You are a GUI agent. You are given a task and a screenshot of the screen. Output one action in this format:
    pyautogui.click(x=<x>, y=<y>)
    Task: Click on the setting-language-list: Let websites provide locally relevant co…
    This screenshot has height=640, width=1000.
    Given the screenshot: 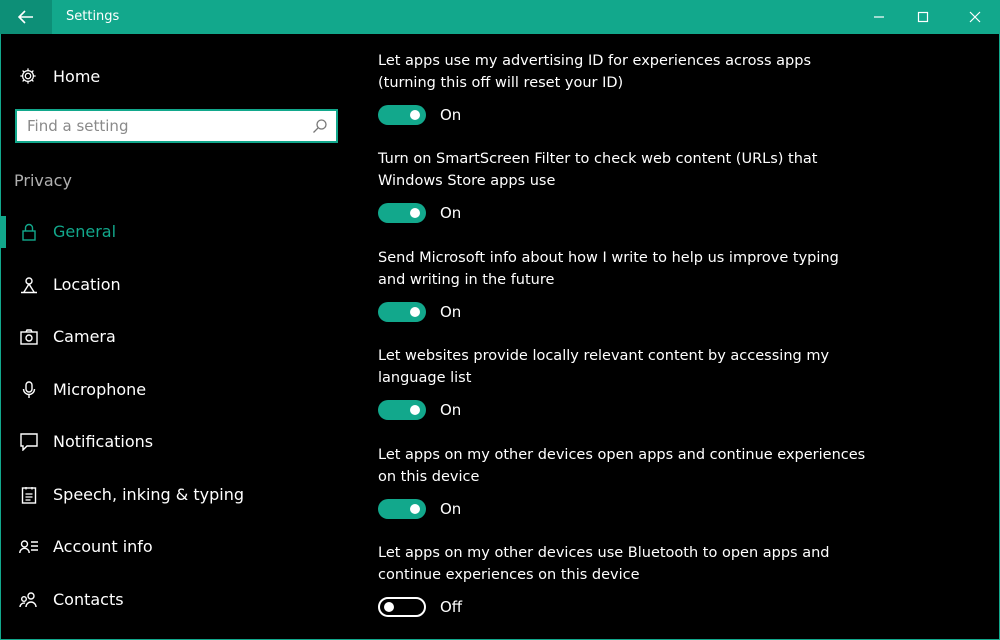 What is the action you would take?
    pyautogui.click(x=678, y=382)
    